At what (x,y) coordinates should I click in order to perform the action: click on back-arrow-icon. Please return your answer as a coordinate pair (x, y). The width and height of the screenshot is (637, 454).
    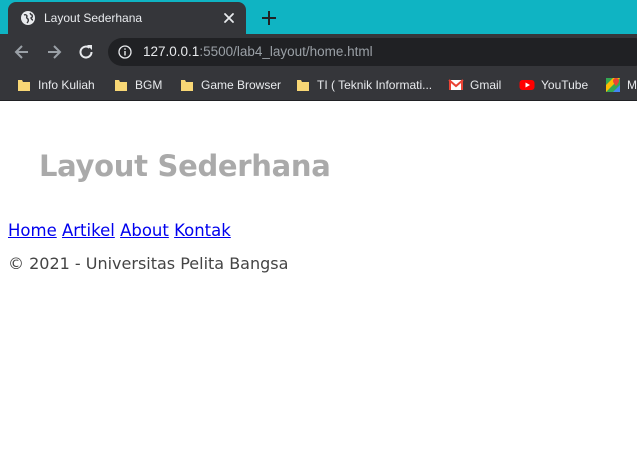
    Looking at the image, I should click on (22, 52).